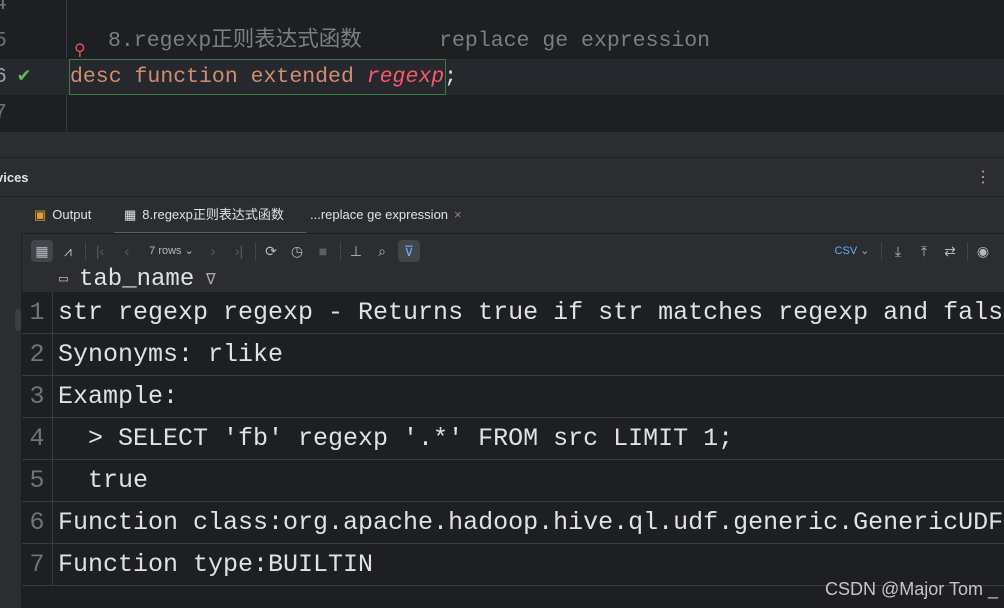  What do you see at coordinates (18, 320) in the screenshot?
I see `scrollbar` at bounding box center [18, 320].